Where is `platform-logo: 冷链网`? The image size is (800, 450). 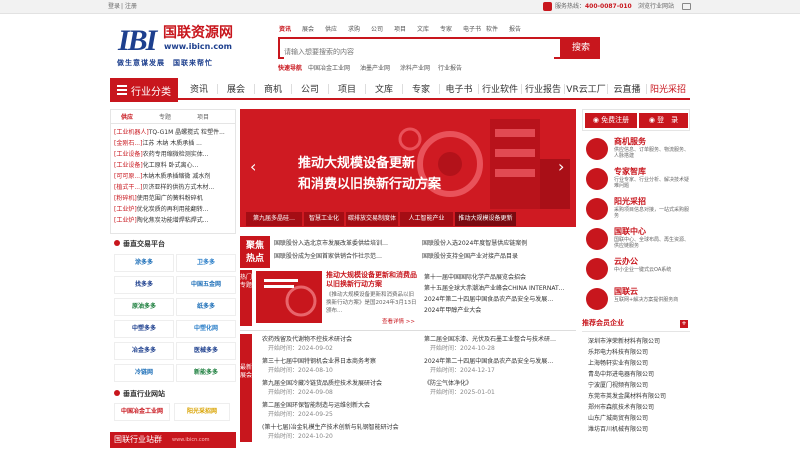 platform-logo: 冷链网 is located at coordinates (144, 373).